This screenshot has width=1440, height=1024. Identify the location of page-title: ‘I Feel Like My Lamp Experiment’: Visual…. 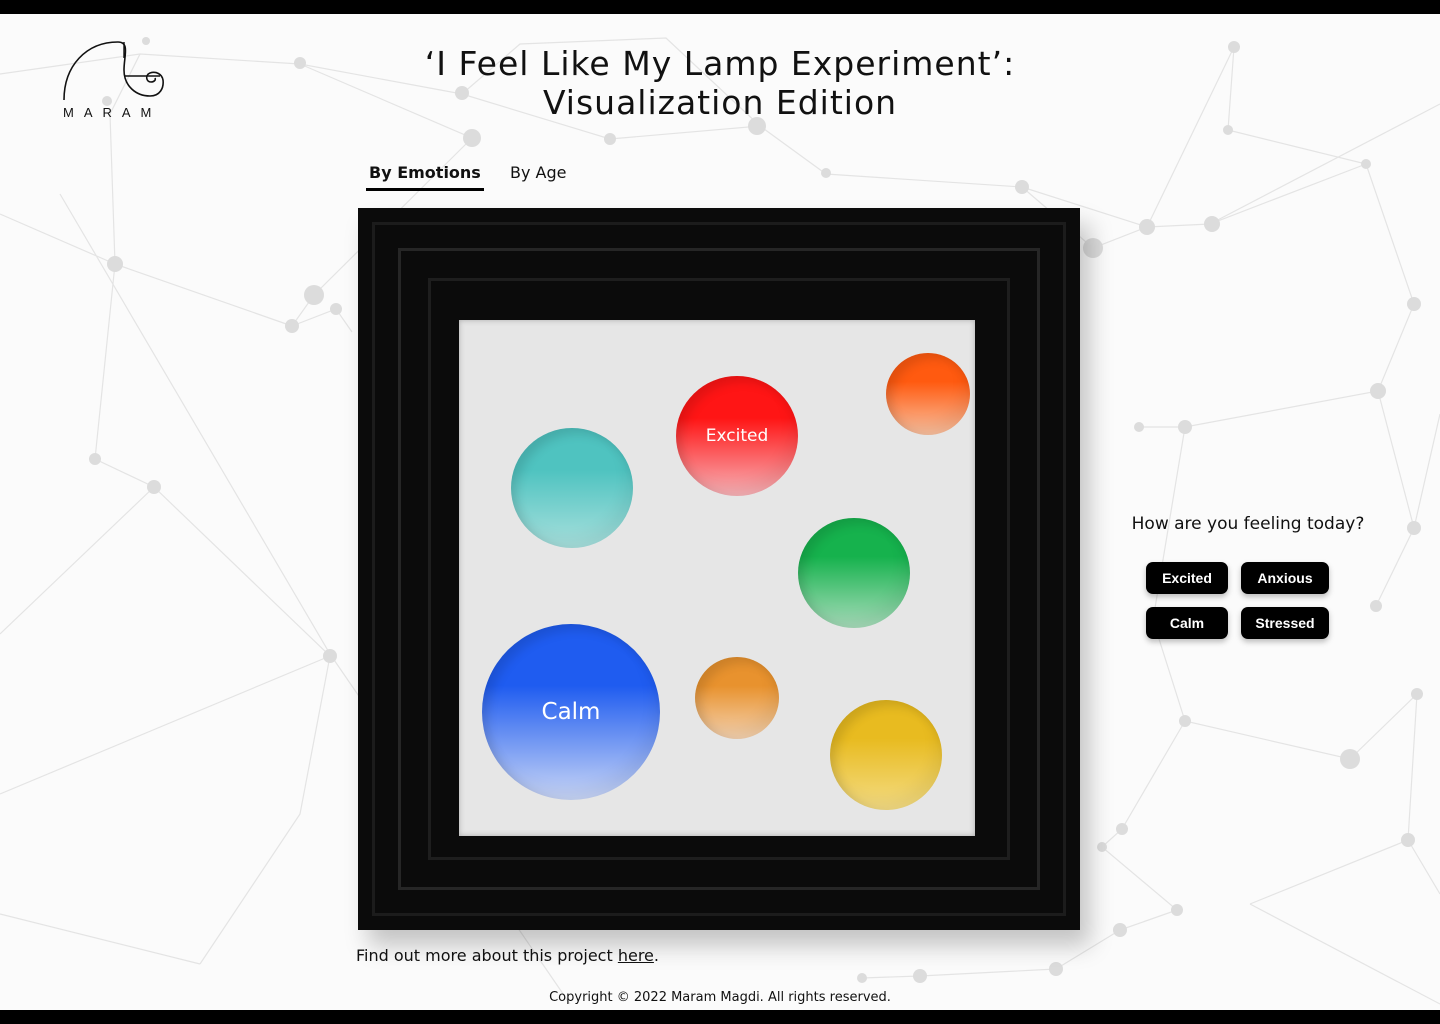
(720, 83).